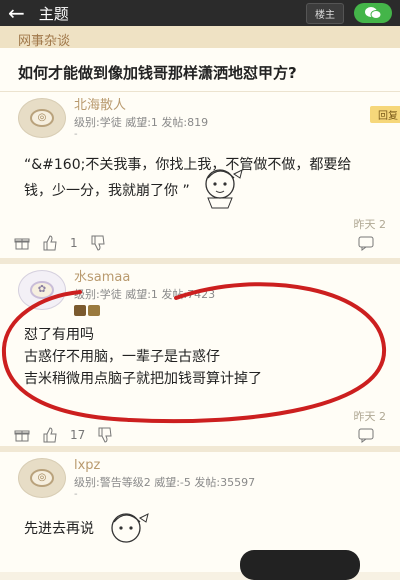 Image resolution: width=400 pixels, height=580 pixels. What do you see at coordinates (200, 435) in the screenshot?
I see `post-actions: 17` at bounding box center [200, 435].